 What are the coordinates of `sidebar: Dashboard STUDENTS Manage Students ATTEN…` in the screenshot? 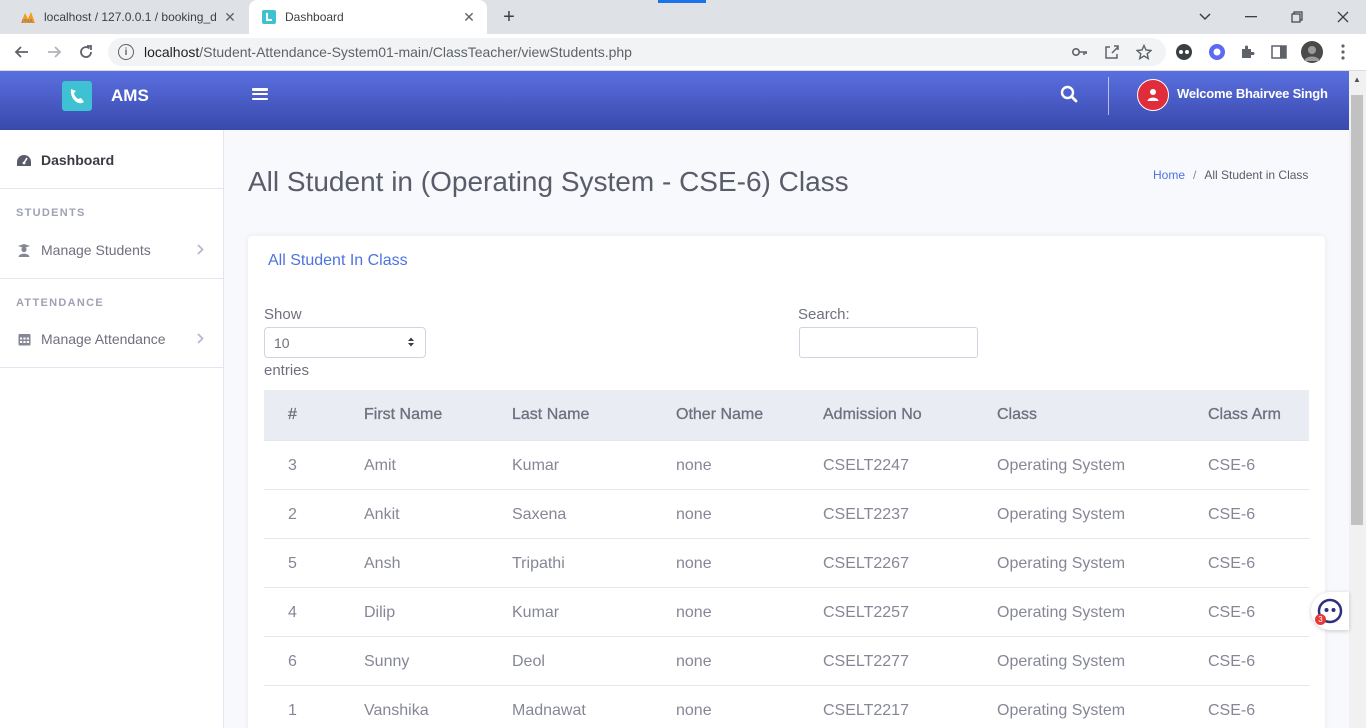 It's located at (112, 429).